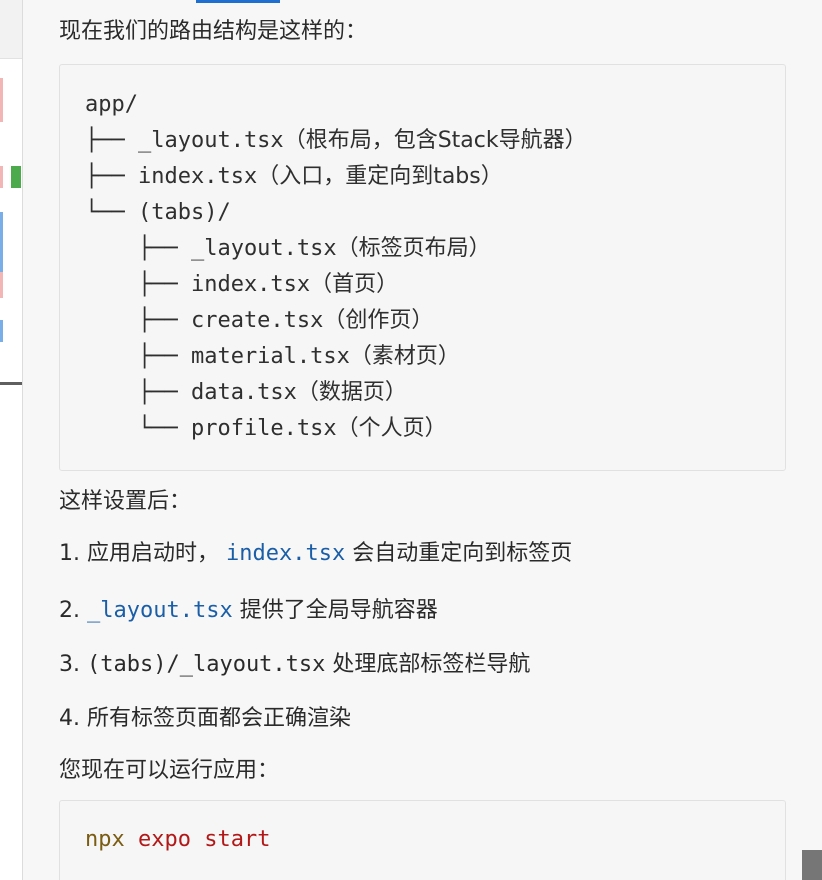 The width and height of the screenshot is (822, 880). What do you see at coordinates (169, 770) in the screenshot?
I see `run-text: 您现在可以运行应用：` at bounding box center [169, 770].